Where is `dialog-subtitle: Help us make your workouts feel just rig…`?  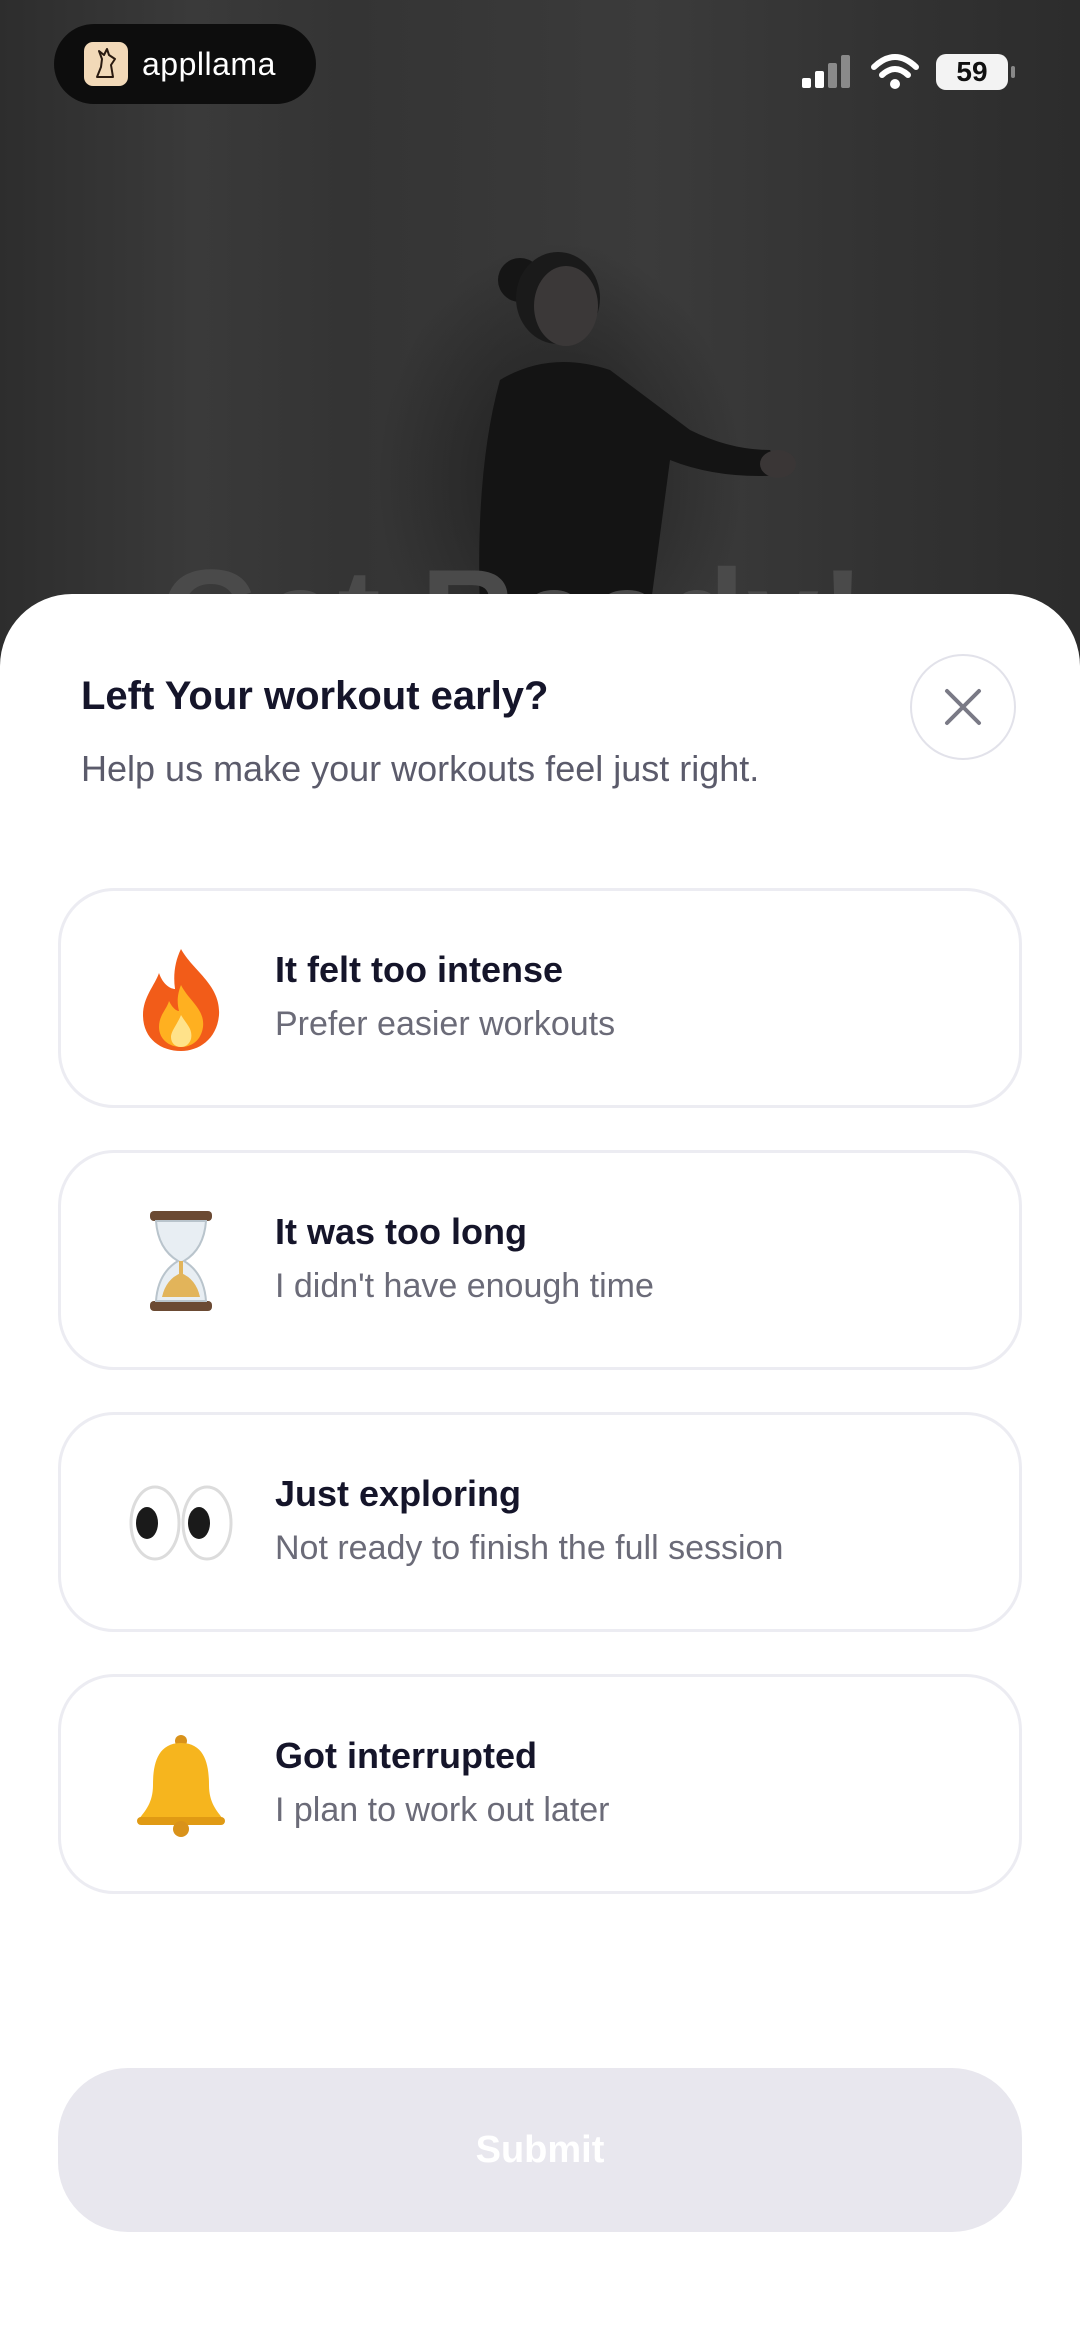
dialog-subtitle: Help us make your workouts feel just rig… is located at coordinates (420, 768).